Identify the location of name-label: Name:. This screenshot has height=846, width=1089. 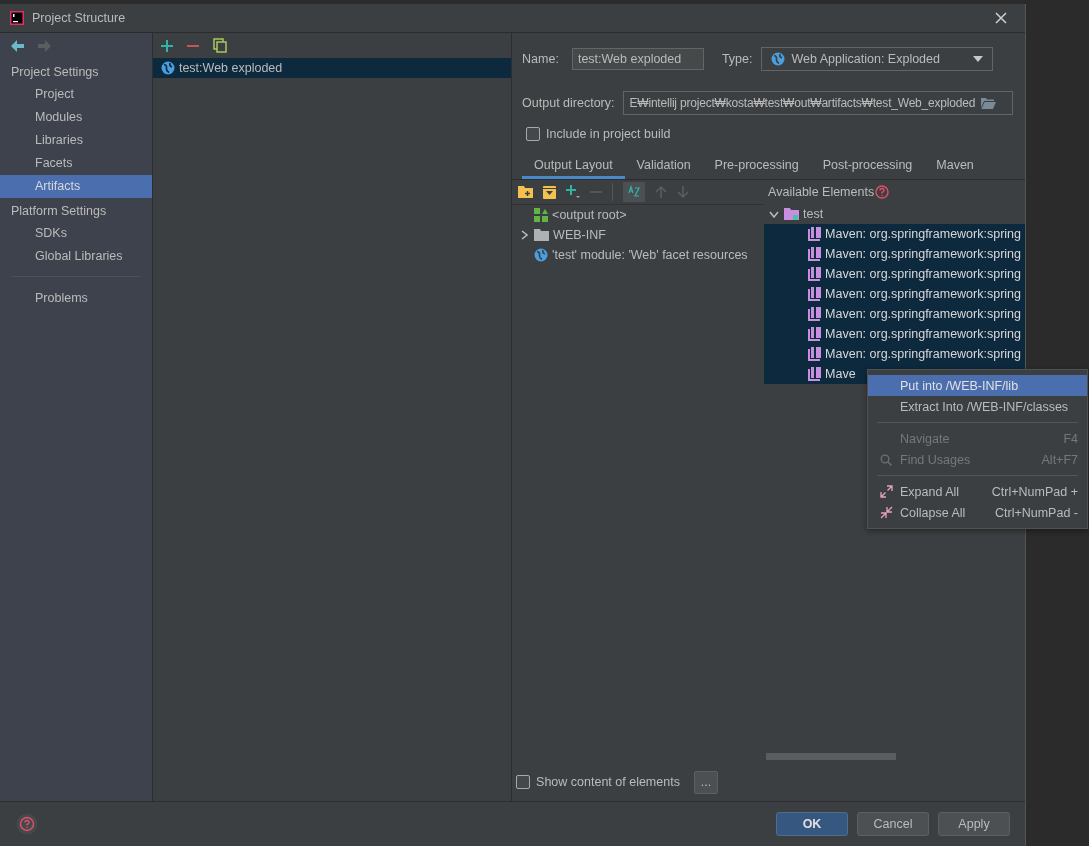
(540, 59).